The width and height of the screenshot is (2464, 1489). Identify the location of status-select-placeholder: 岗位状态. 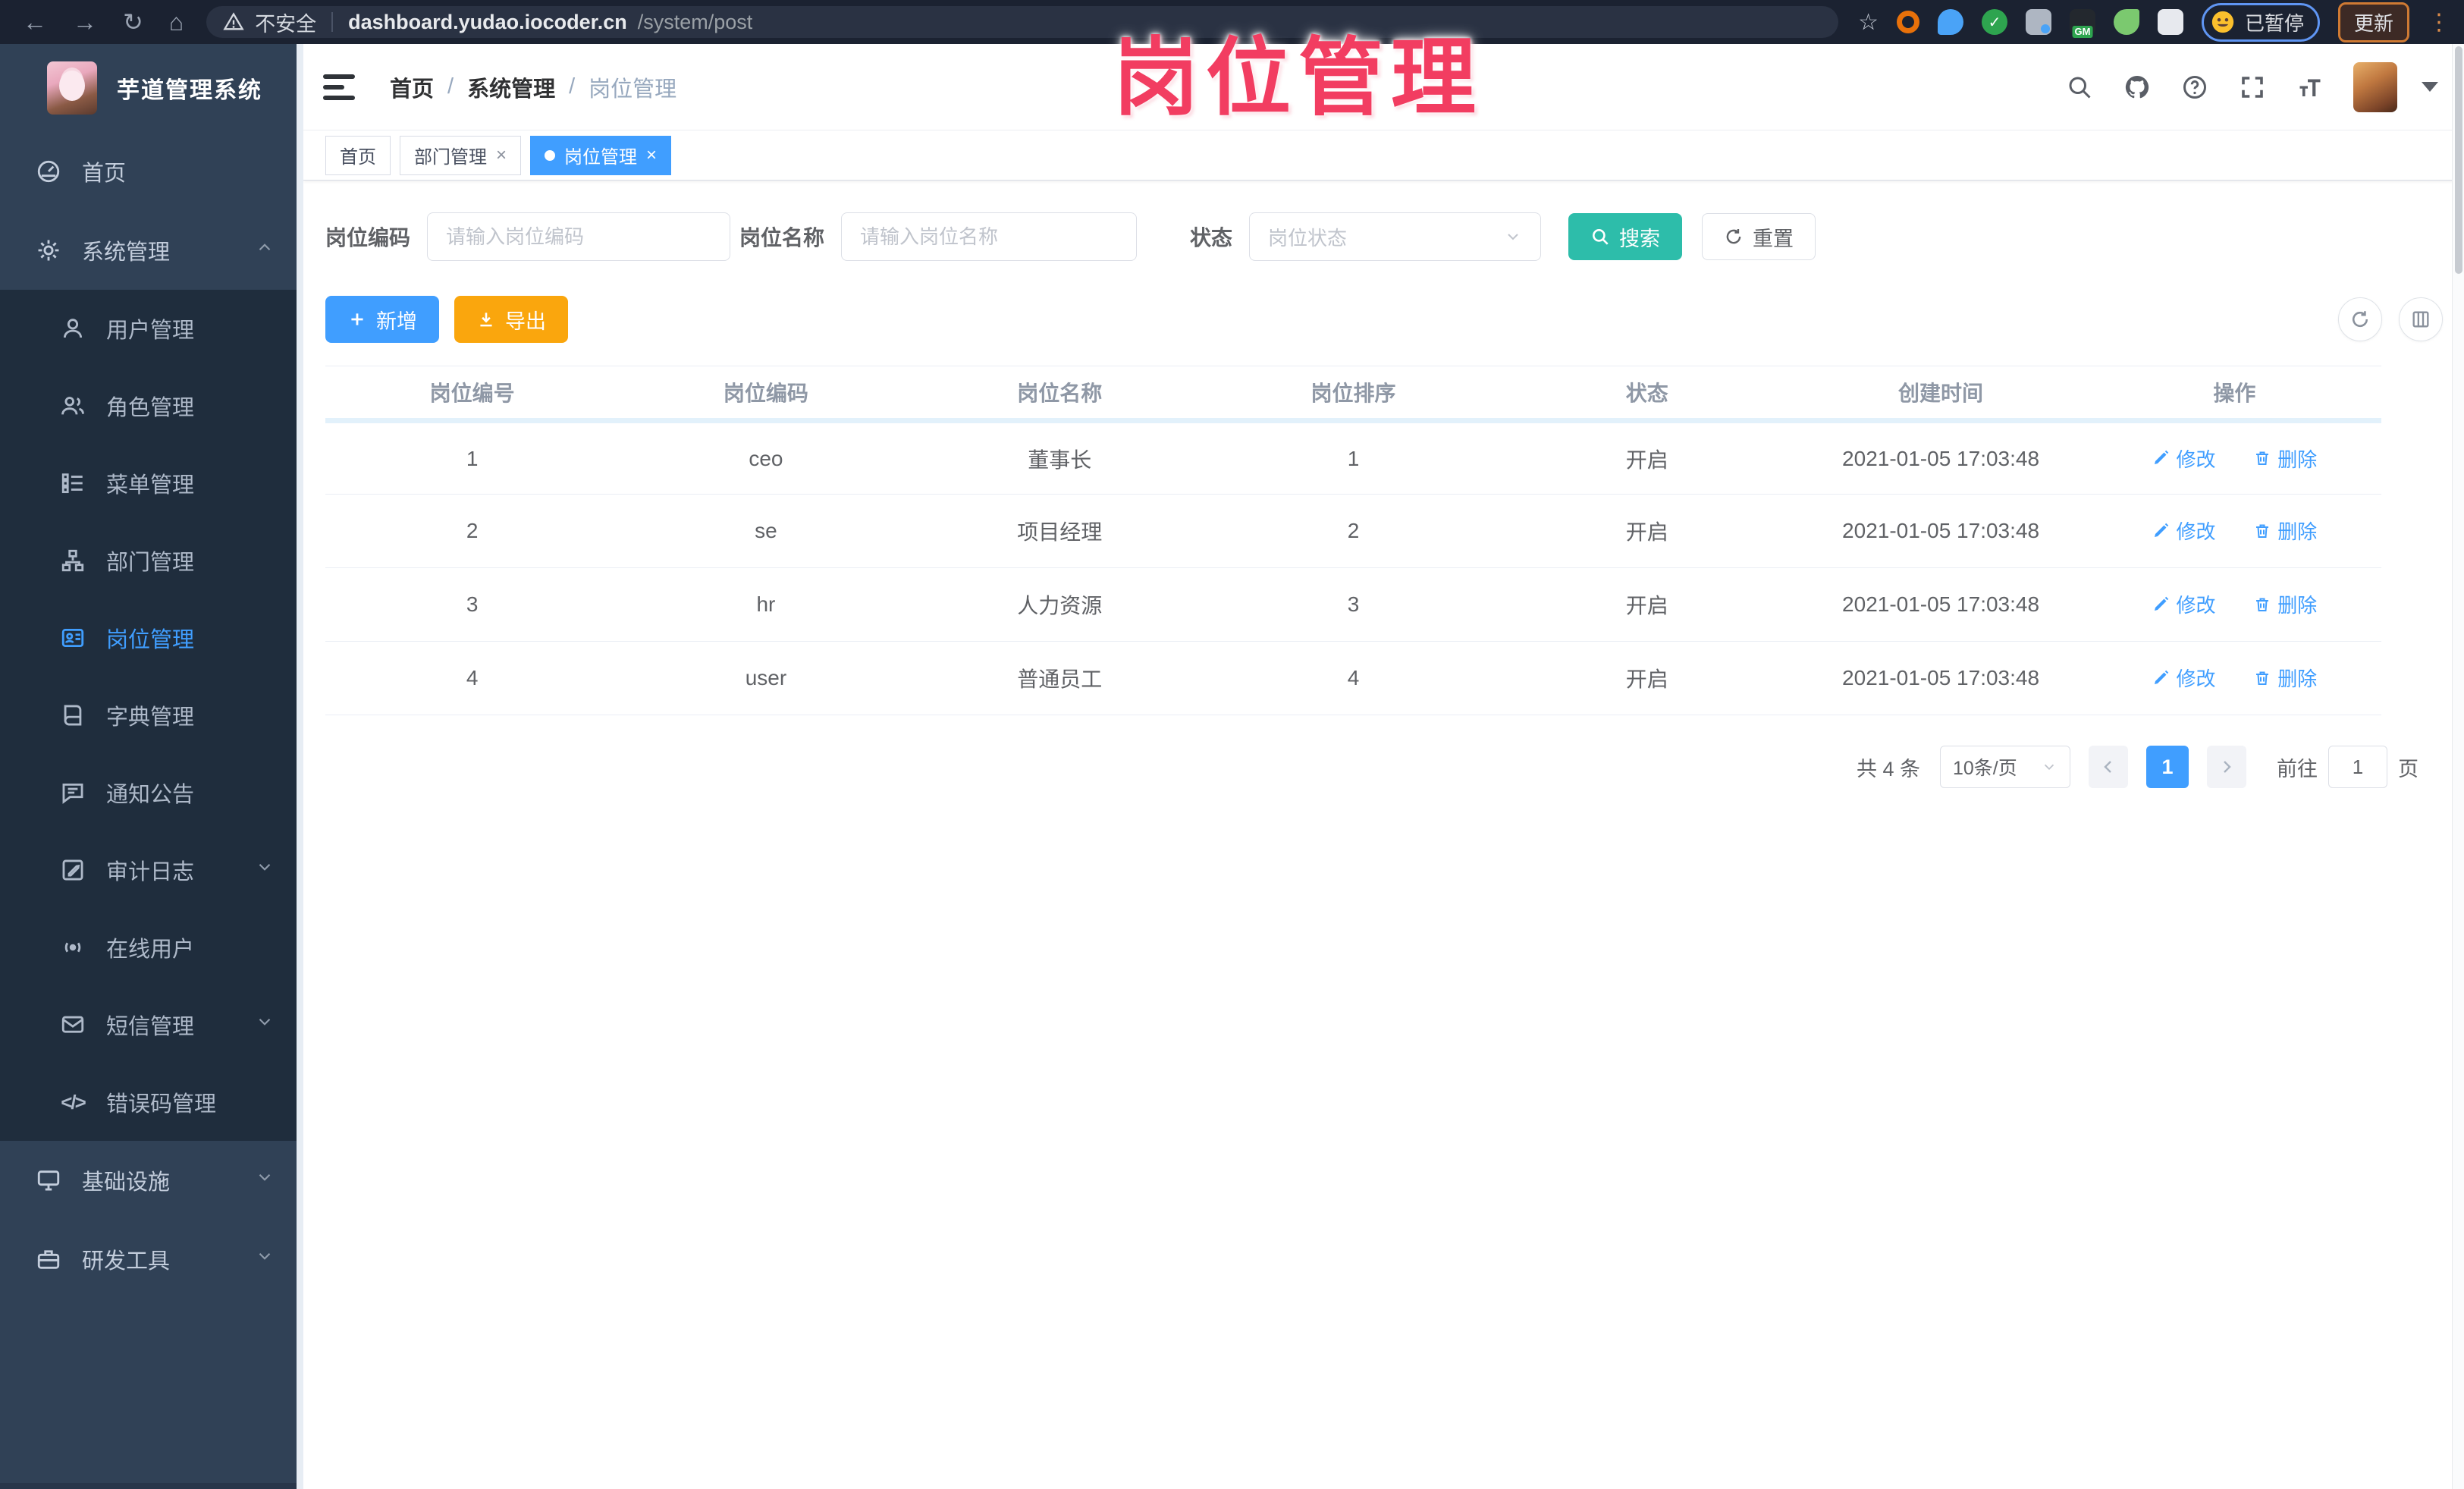
(1308, 238).